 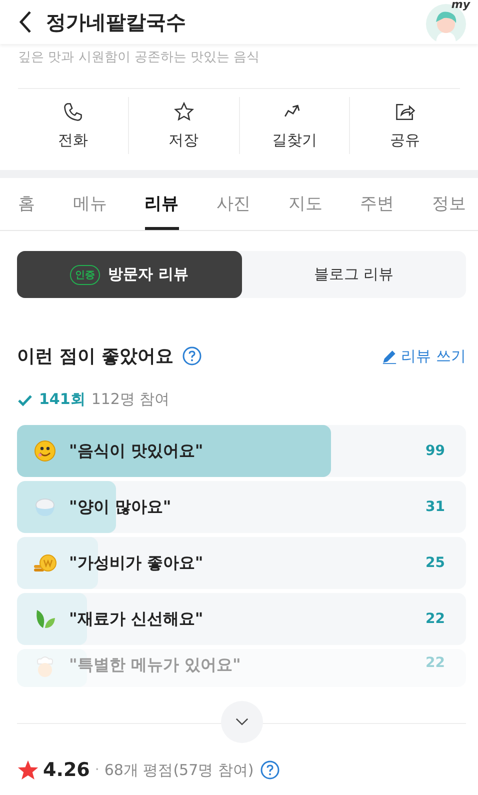 I want to click on section-title: 이런 점이 좋았어요, so click(x=95, y=356).